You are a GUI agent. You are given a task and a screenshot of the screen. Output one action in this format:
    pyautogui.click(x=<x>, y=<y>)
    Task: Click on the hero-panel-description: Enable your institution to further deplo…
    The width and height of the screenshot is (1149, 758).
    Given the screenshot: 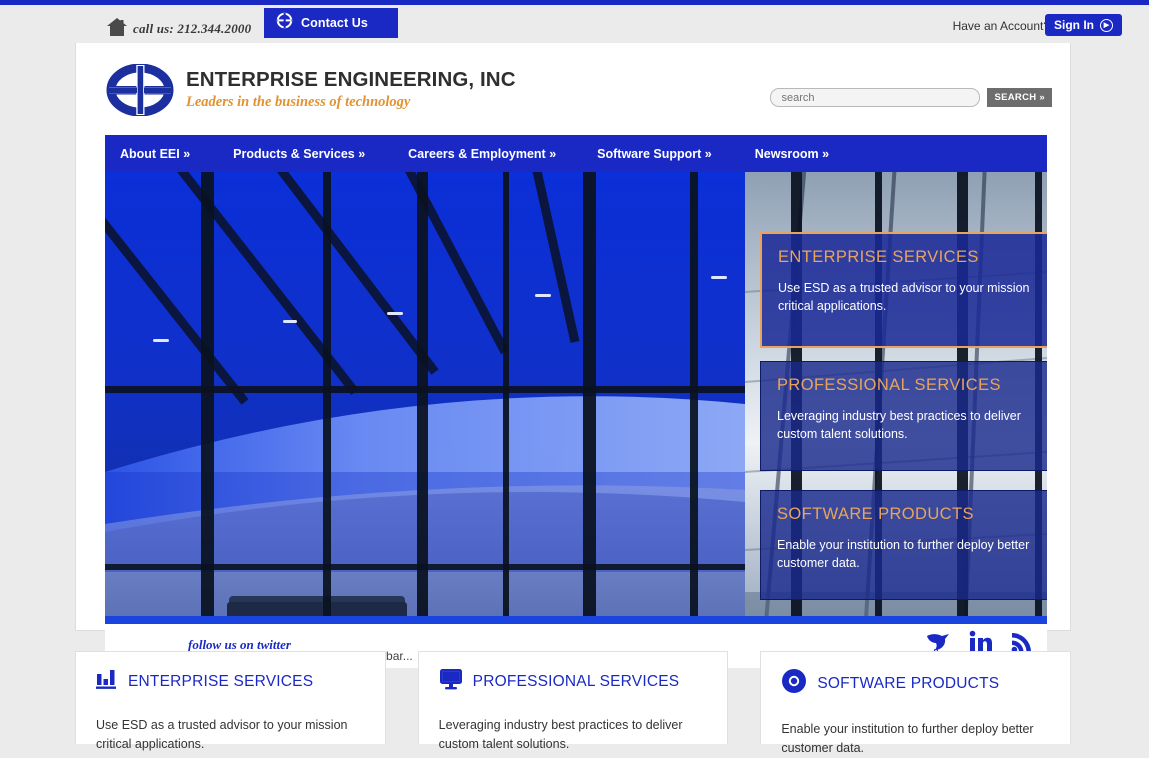 What is the action you would take?
    pyautogui.click(x=903, y=554)
    